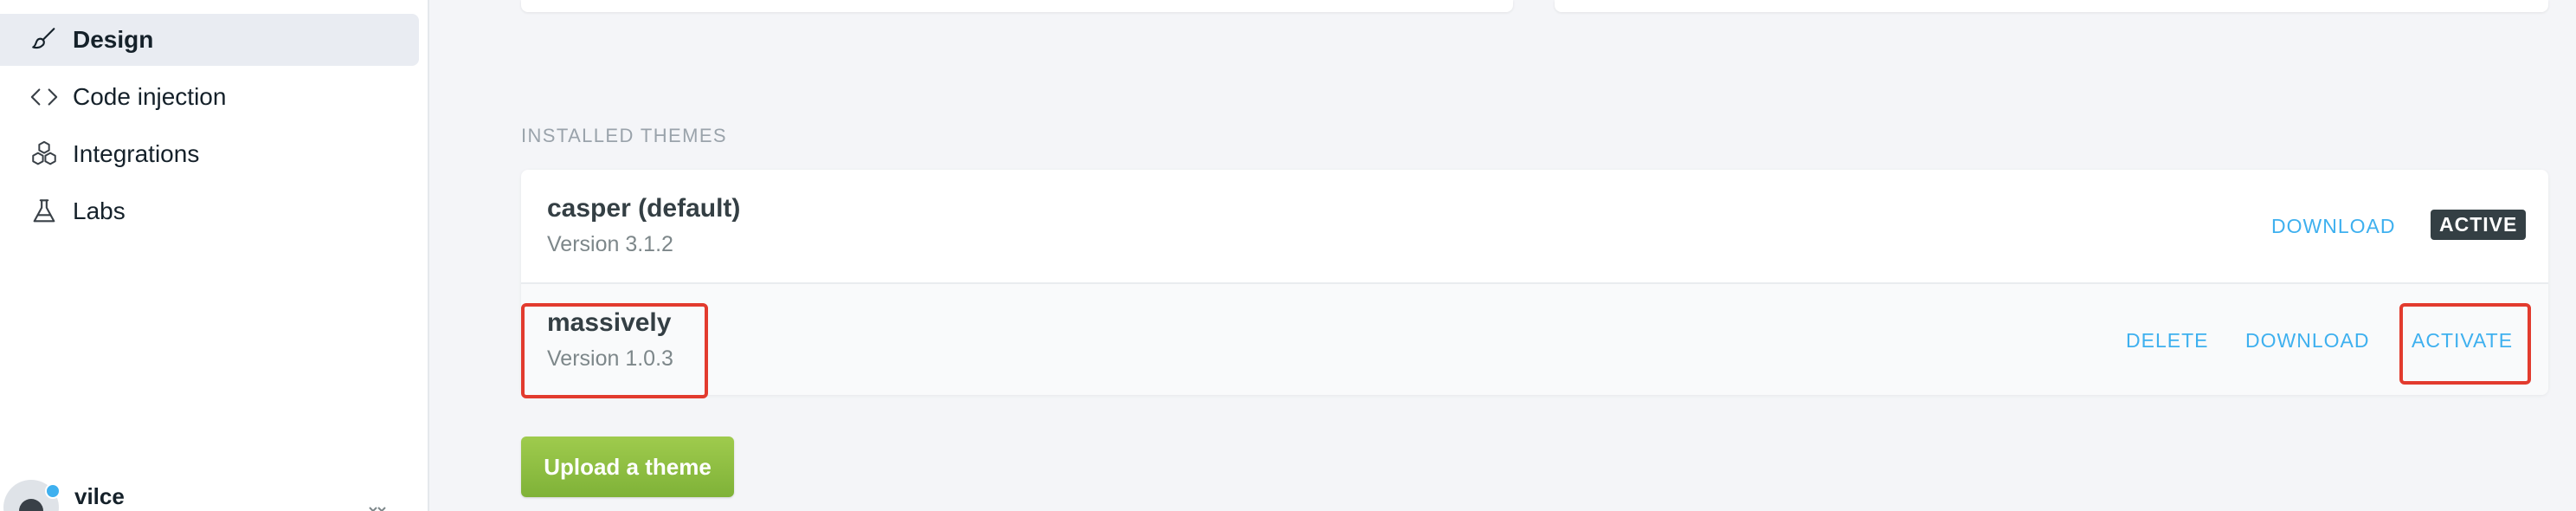 This screenshot has width=2576, height=511. Describe the element at coordinates (99, 496) in the screenshot. I see `user-name: vilce` at that location.